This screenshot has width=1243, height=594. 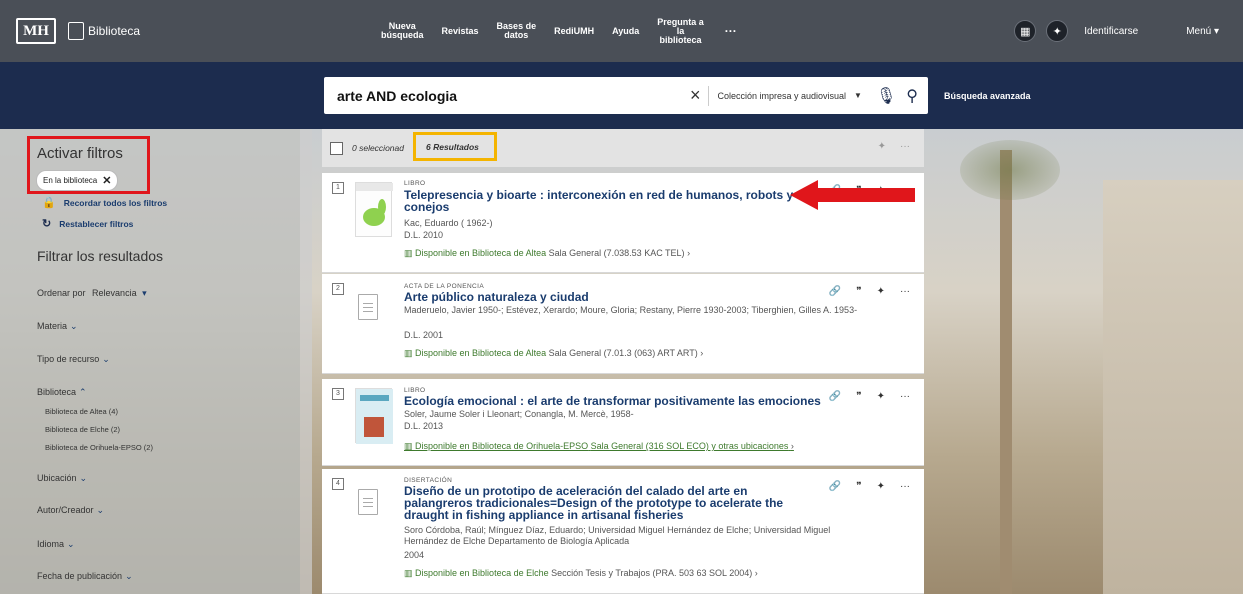 What do you see at coordinates (731, 31) in the screenshot?
I see `nav-more-button: ···` at bounding box center [731, 31].